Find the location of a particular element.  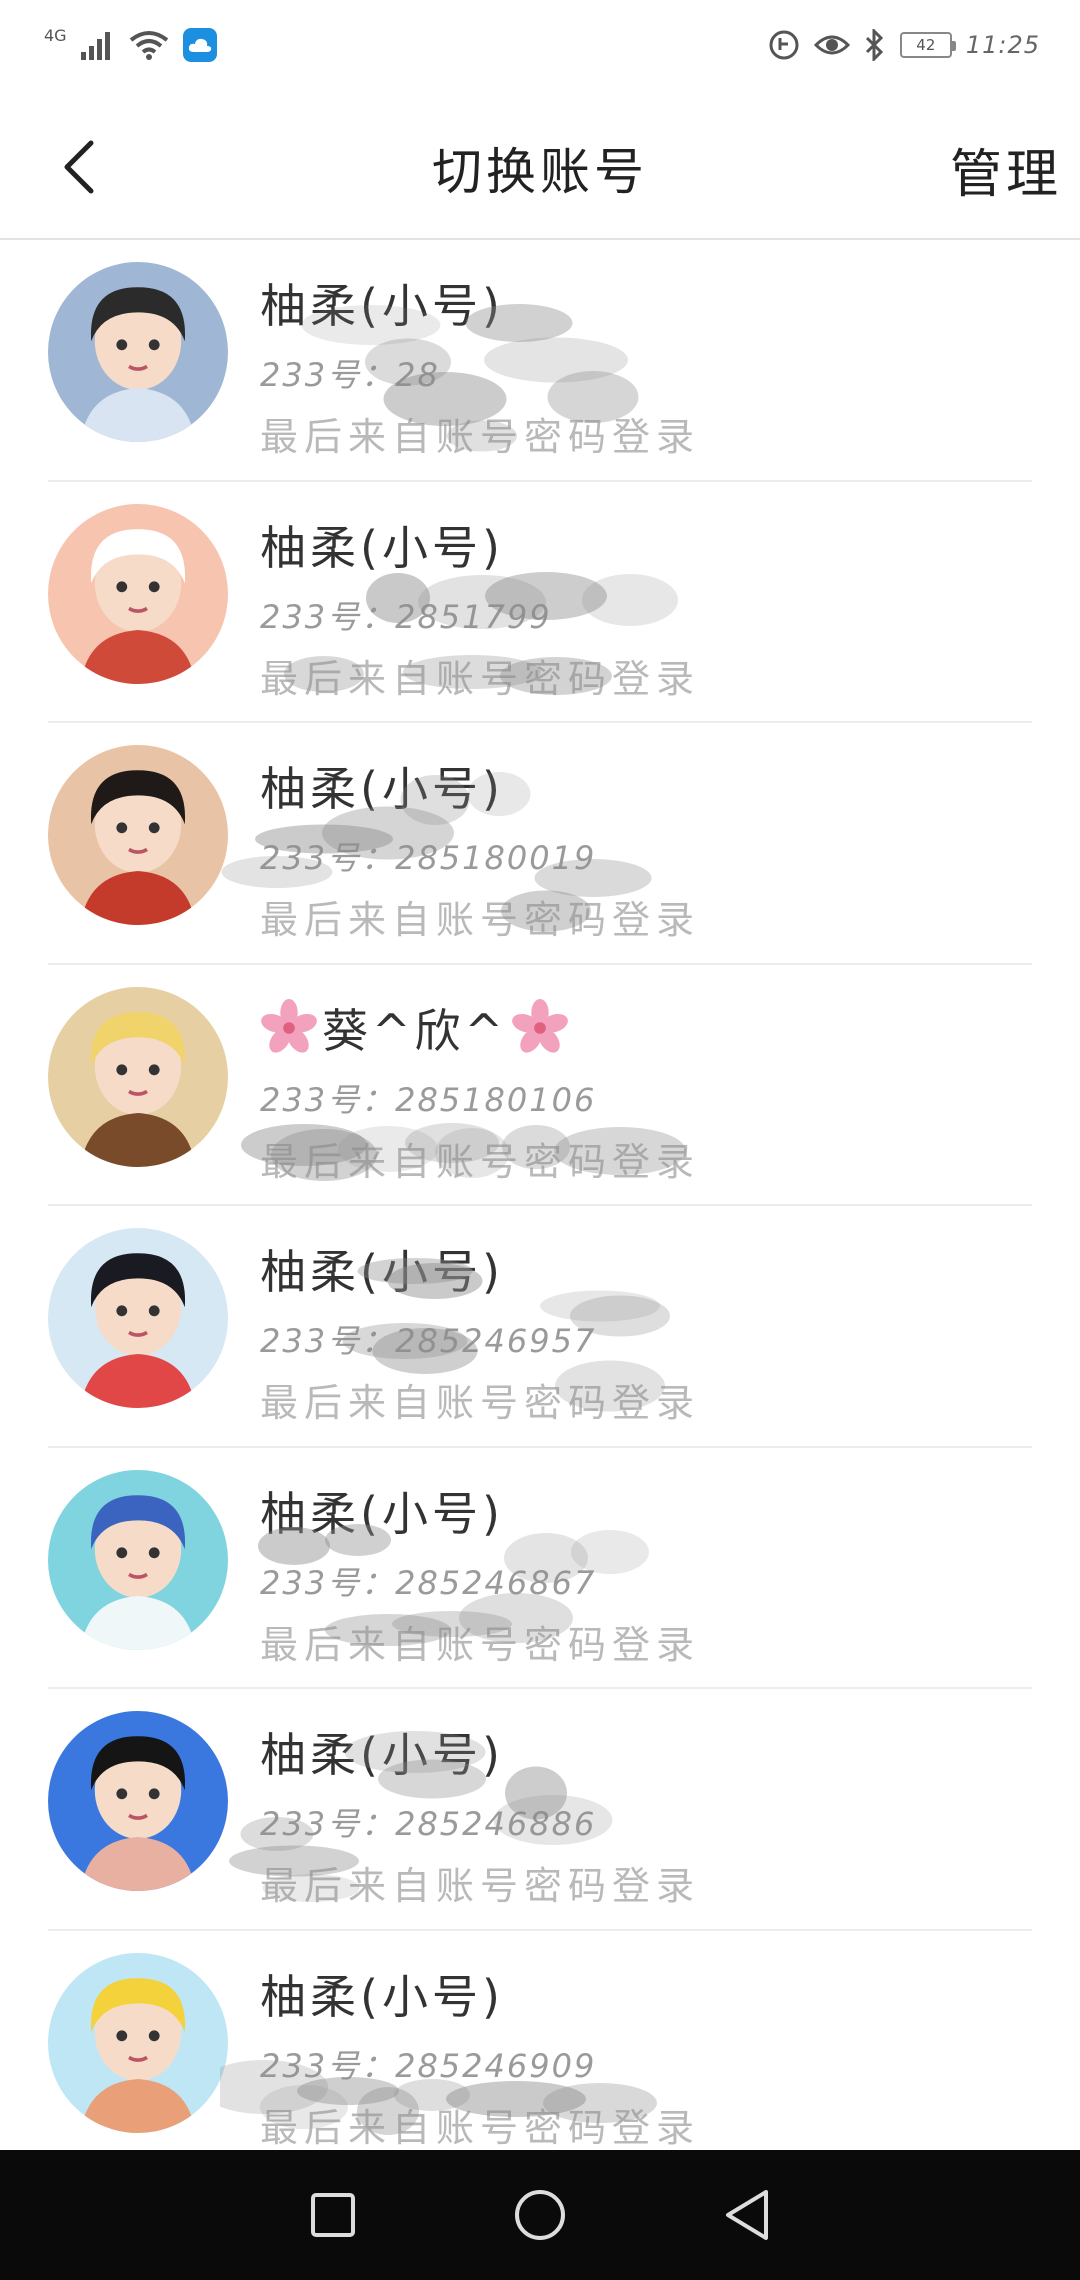

header-bar: 切换账号 管理 is located at coordinates (540, 165).